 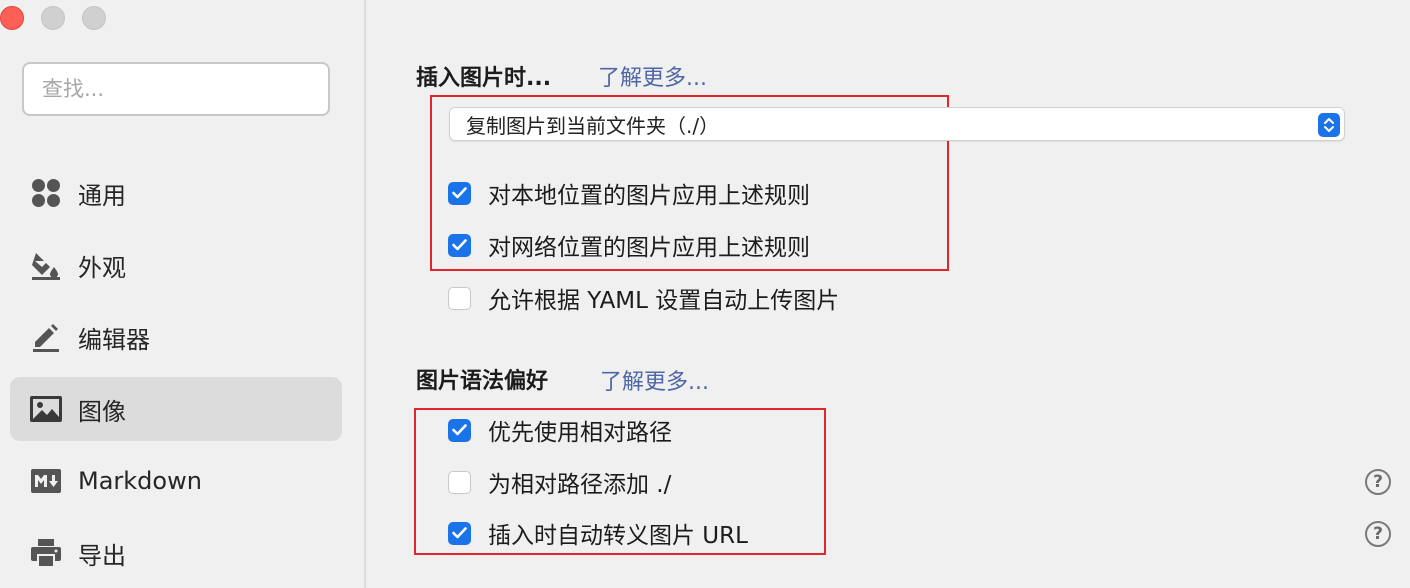 What do you see at coordinates (580, 485) in the screenshot?
I see `option-label: 为相对路径添加 ./` at bounding box center [580, 485].